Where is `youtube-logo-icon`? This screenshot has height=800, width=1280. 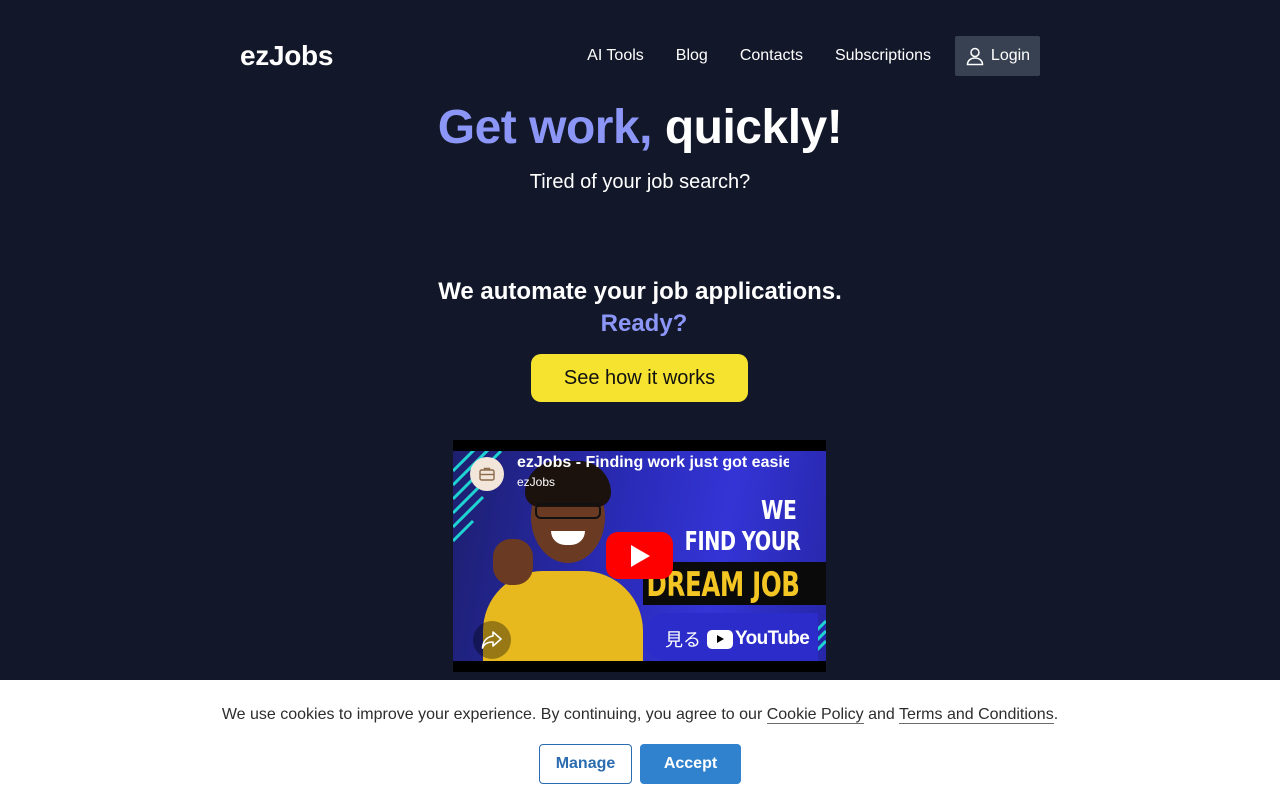
youtube-logo-icon is located at coordinates (720, 639).